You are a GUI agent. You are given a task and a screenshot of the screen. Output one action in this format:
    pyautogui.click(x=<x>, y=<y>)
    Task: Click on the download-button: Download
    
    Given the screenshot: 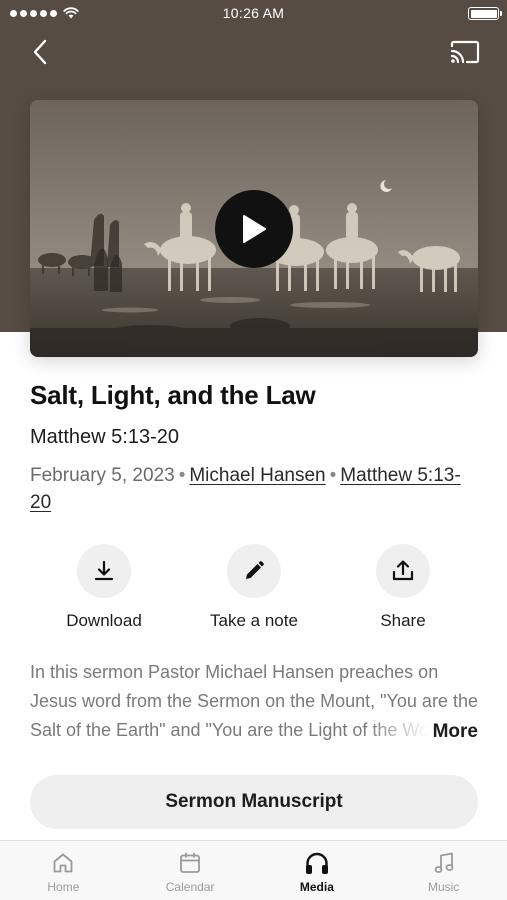 What is the action you would take?
    pyautogui.click(x=104, y=587)
    